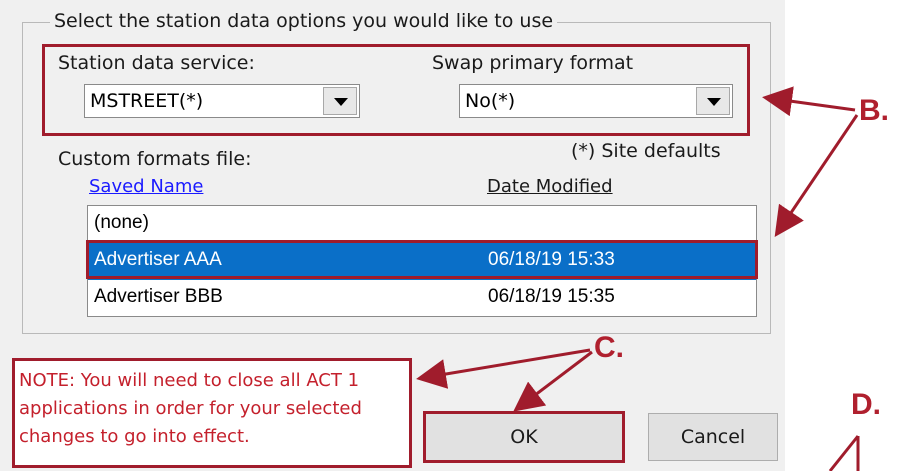 The height and width of the screenshot is (471, 922). I want to click on arrow-b-to-list, so click(816, 175).